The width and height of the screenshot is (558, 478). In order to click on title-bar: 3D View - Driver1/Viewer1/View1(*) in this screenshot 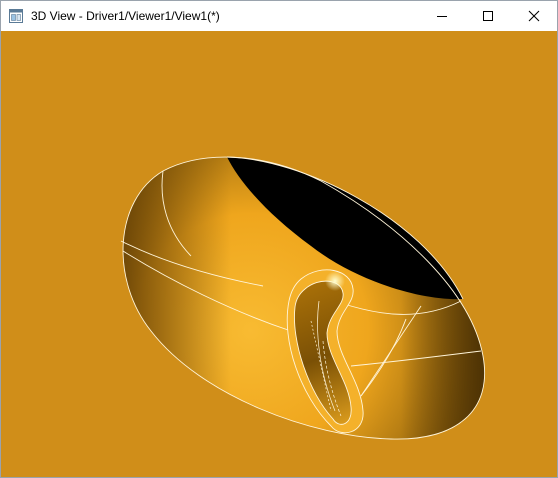, I will do `click(279, 16)`.